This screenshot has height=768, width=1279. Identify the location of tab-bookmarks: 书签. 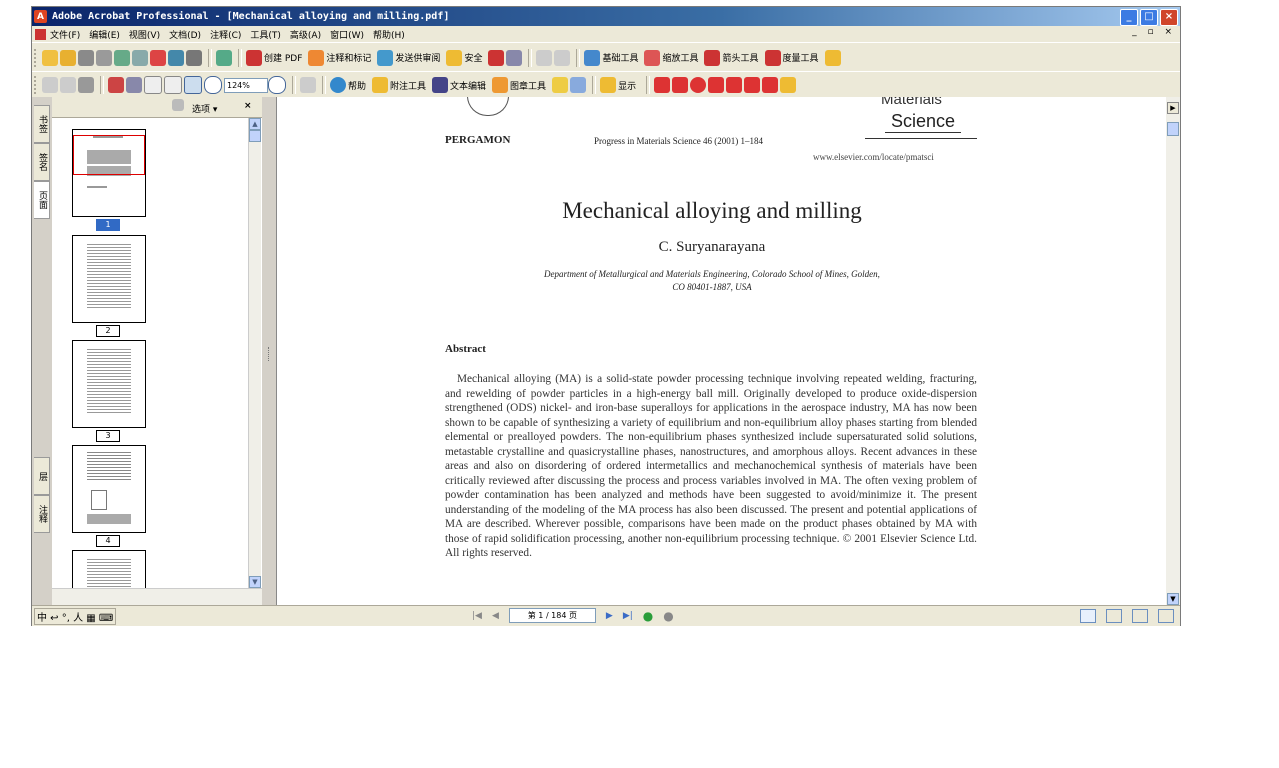
(42, 124).